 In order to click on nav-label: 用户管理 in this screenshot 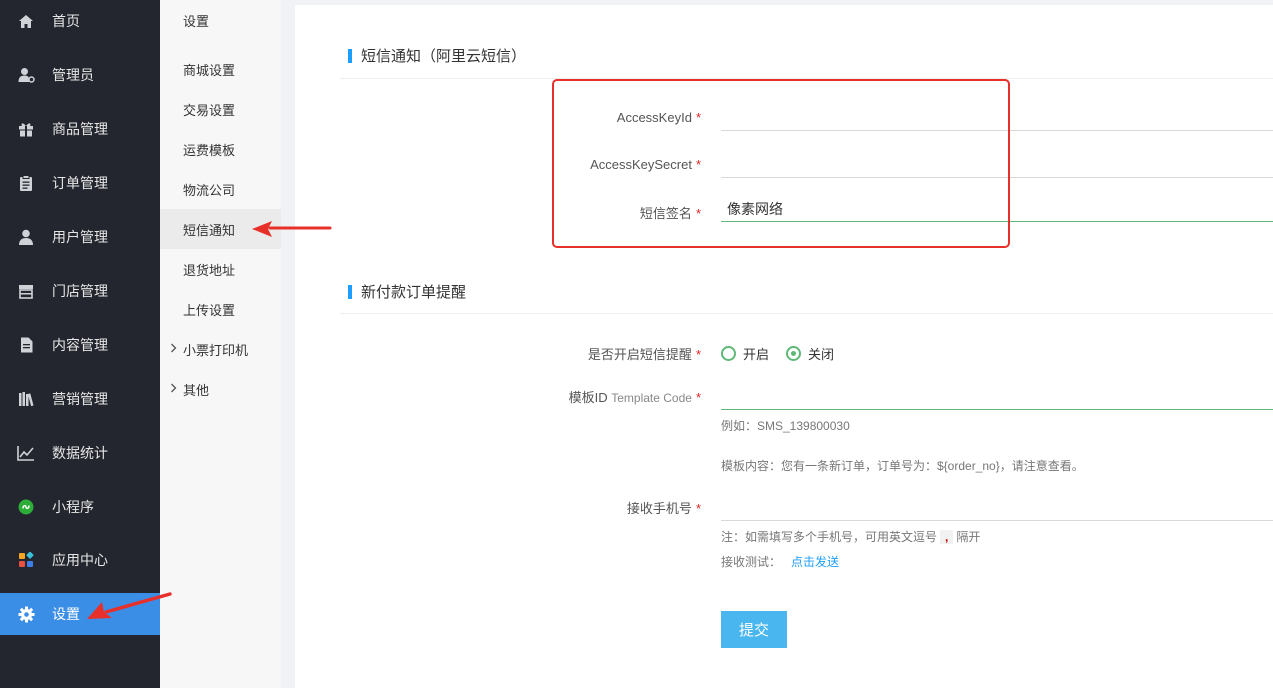, I will do `click(80, 237)`.